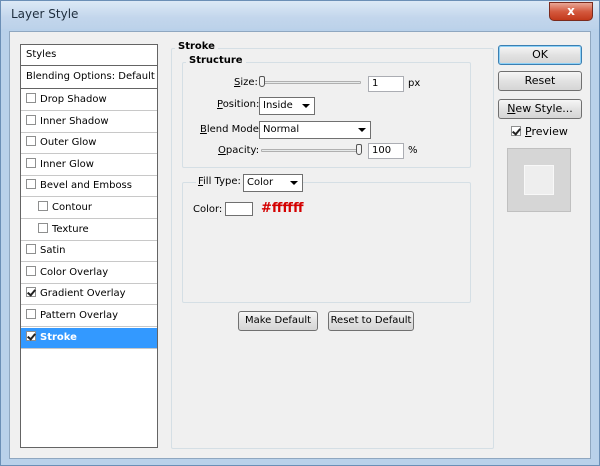 The height and width of the screenshot is (466, 600). What do you see at coordinates (260, 182) in the screenshot?
I see `fill-type-value: Color` at bounding box center [260, 182].